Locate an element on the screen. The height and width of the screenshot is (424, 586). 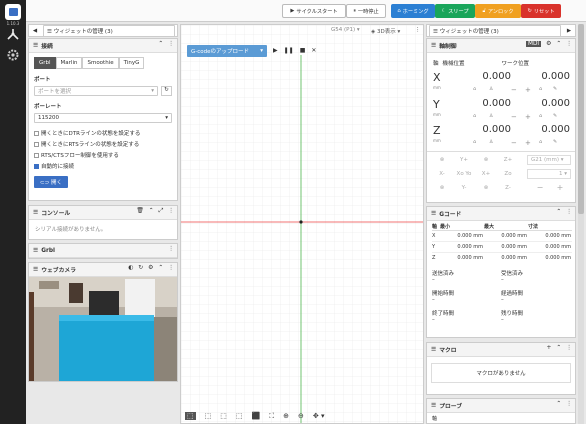
jog-z-minus: Z- is located at coordinates (508, 188).